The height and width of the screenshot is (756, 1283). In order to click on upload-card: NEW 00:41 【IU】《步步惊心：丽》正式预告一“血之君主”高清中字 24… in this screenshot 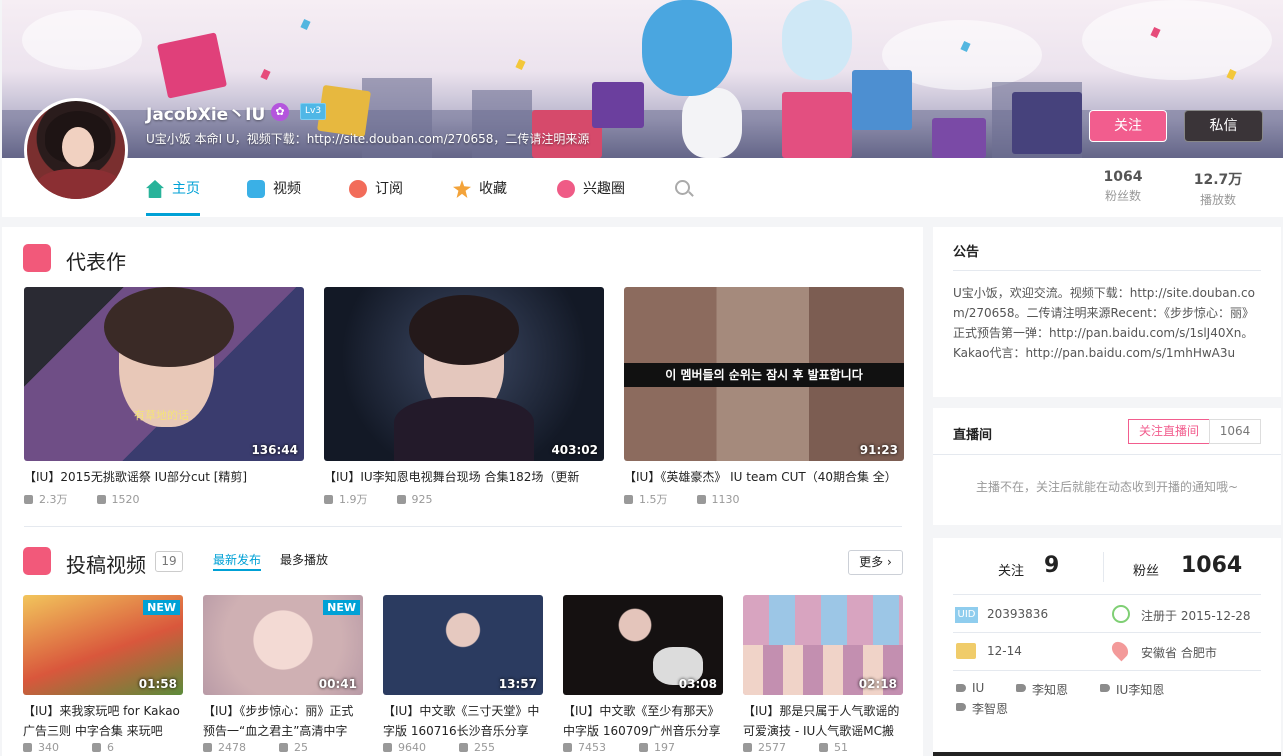, I will do `click(283, 674)`.